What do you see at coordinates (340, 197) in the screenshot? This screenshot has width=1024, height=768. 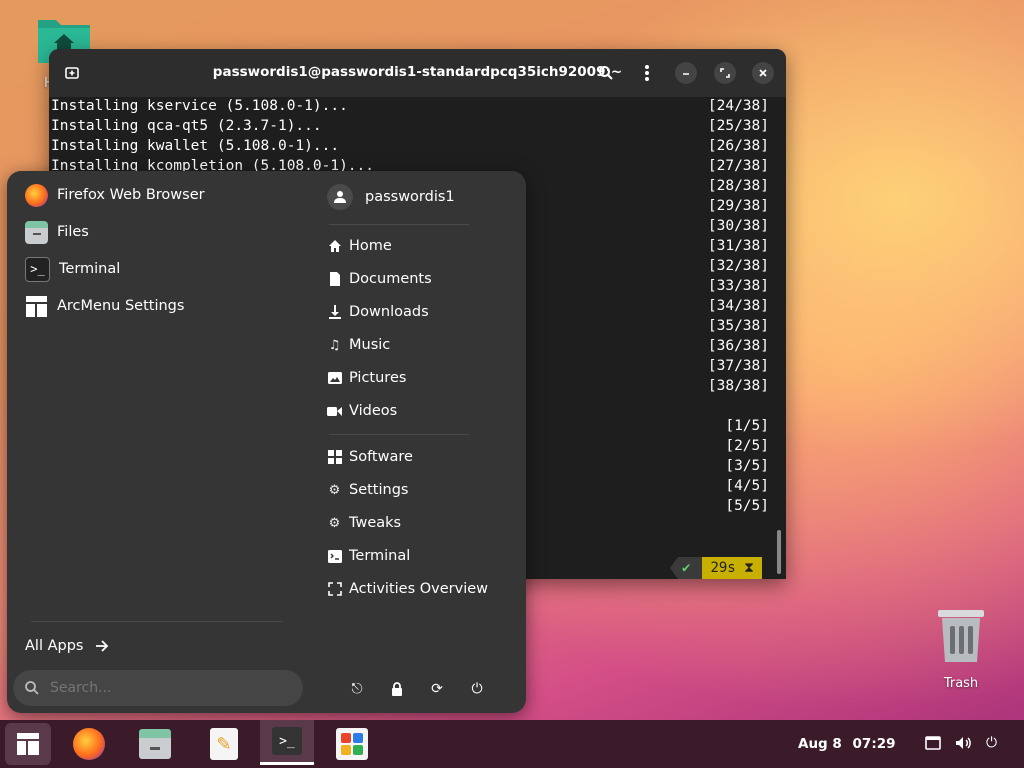 I see `user-avatar-icon` at bounding box center [340, 197].